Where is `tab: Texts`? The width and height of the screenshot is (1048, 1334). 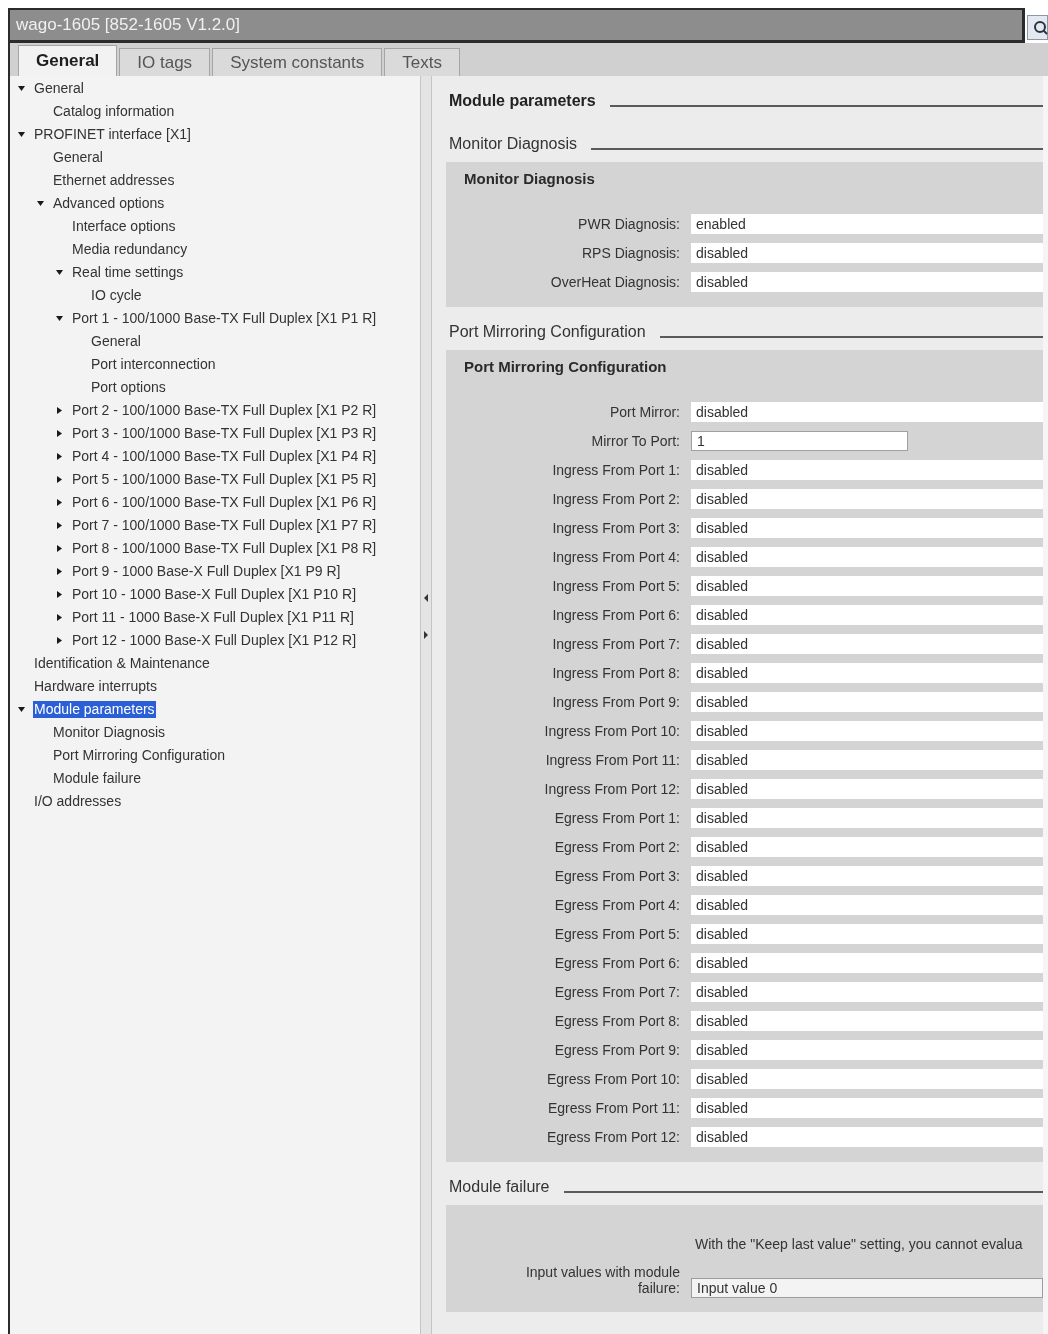 tab: Texts is located at coordinates (422, 62).